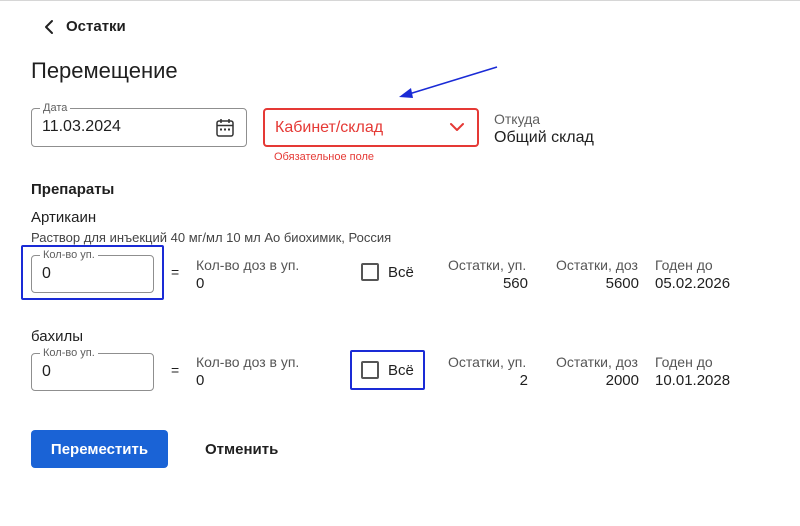  I want to click on source-label: Откуда, so click(517, 119).